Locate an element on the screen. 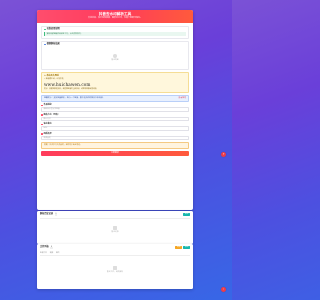 This screenshot has width=320, height=300. history-empty-text: 暂无记录 is located at coordinates (115, 232).